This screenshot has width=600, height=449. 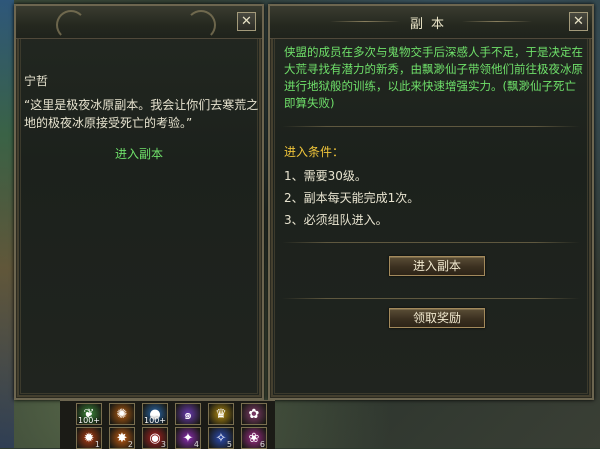 I want to click on enter-dungeon-link: 进入副本, so click(x=139, y=153).